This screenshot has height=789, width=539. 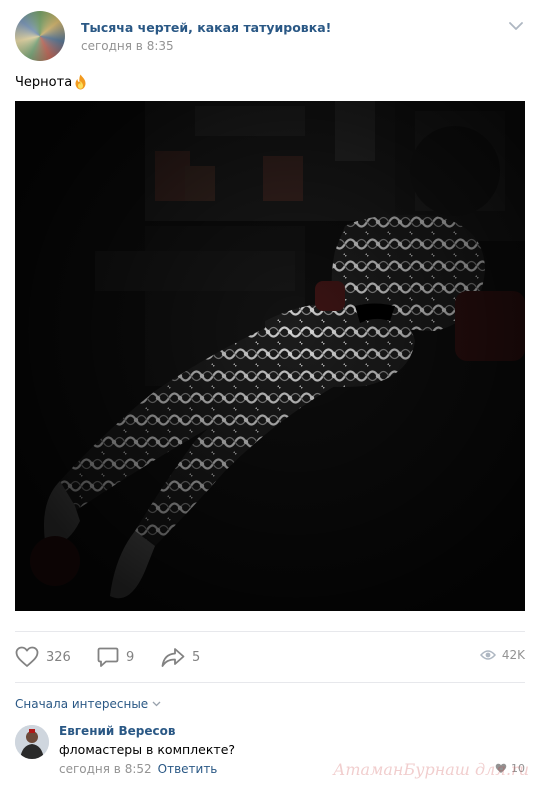 I want to click on post-actions: 326 9 5 42K, so click(x=270, y=657).